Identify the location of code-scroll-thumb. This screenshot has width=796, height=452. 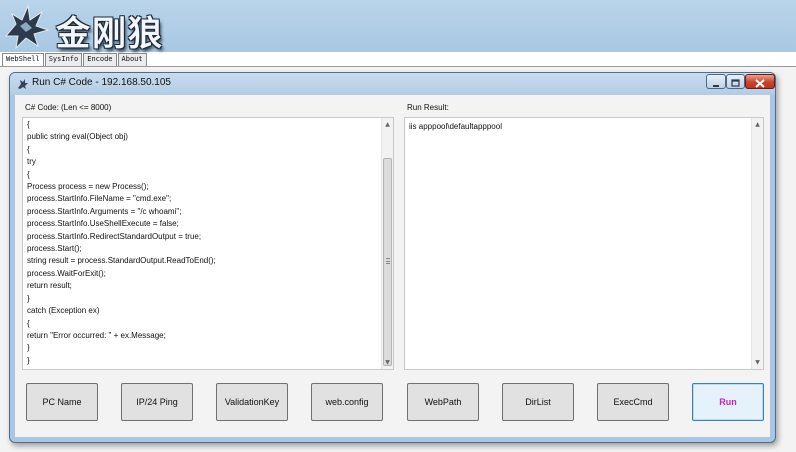
(387, 262).